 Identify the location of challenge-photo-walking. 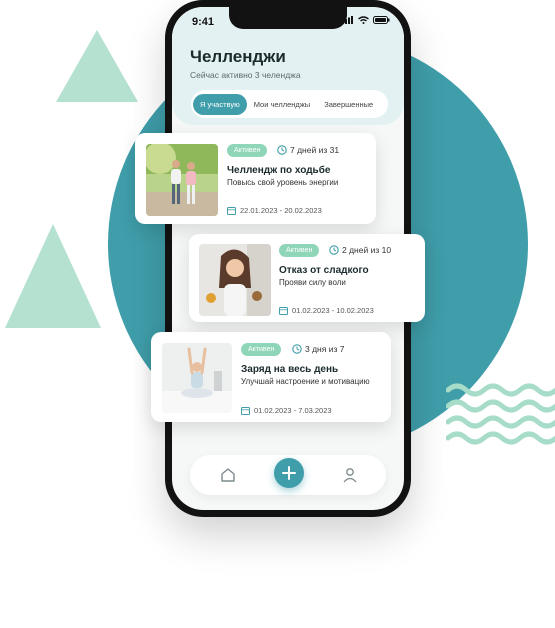
(182, 180).